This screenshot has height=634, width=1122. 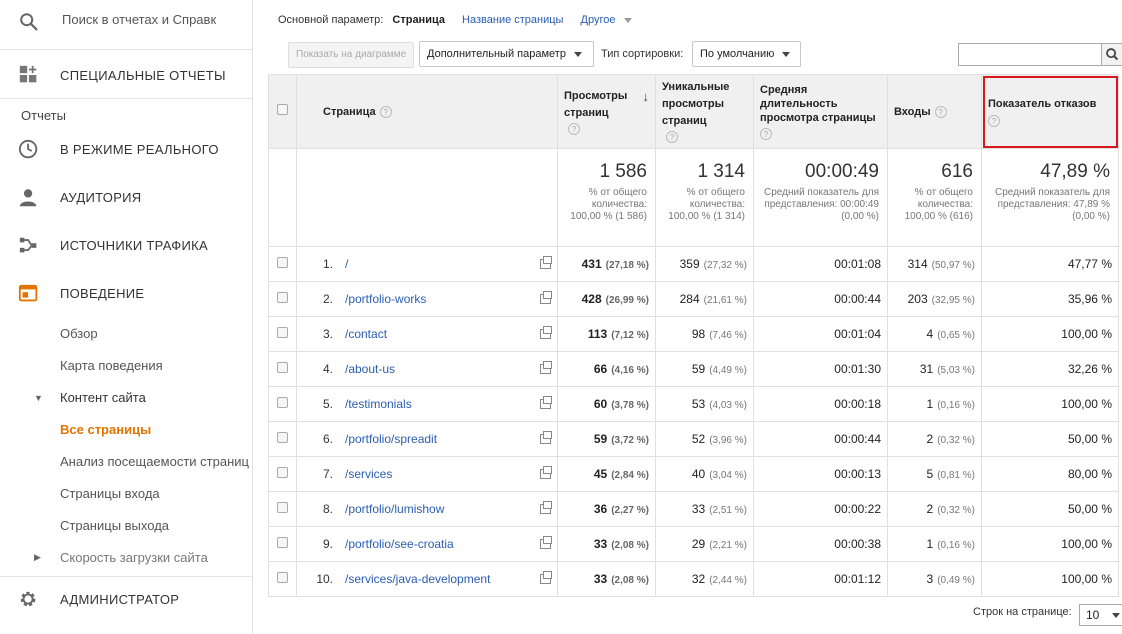 What do you see at coordinates (156, 461) in the screenshot?
I see `sidebar-sub-content-drilldown: Анализ посещаемости страниц` at bounding box center [156, 461].